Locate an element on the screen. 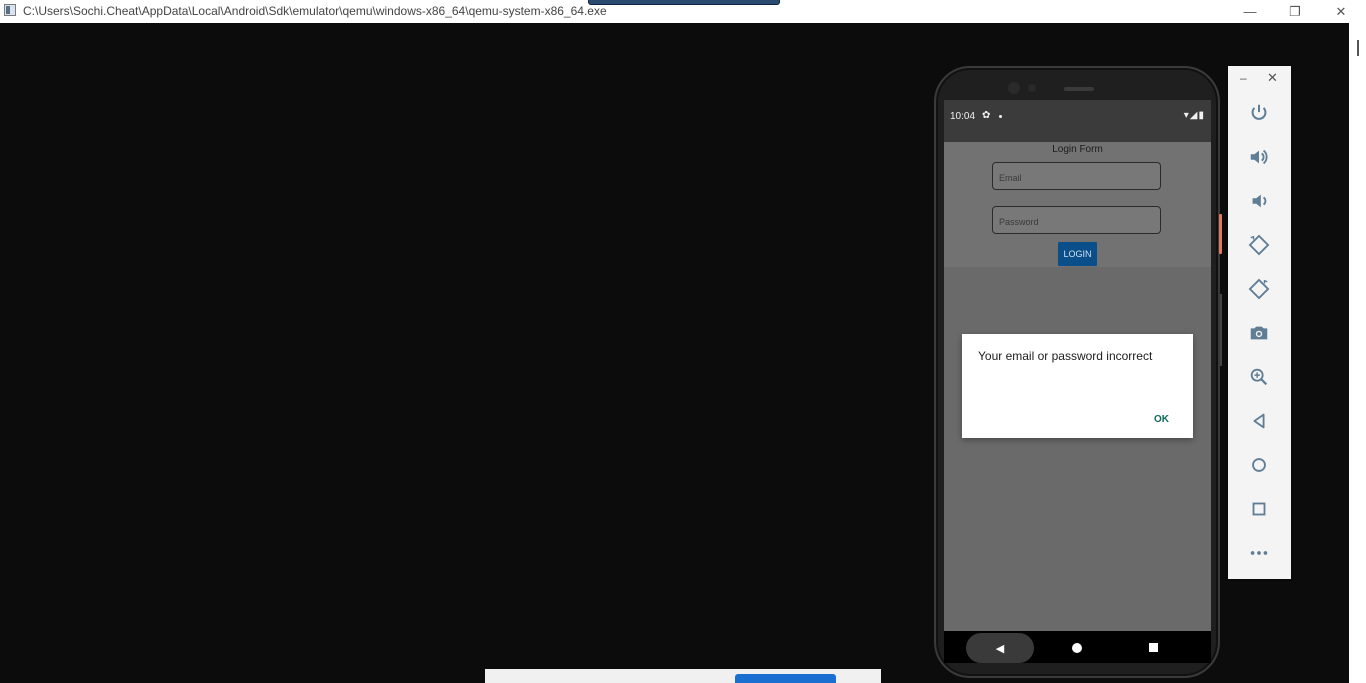 The image size is (1366, 683). overview-icon is located at coordinates (1259, 509).